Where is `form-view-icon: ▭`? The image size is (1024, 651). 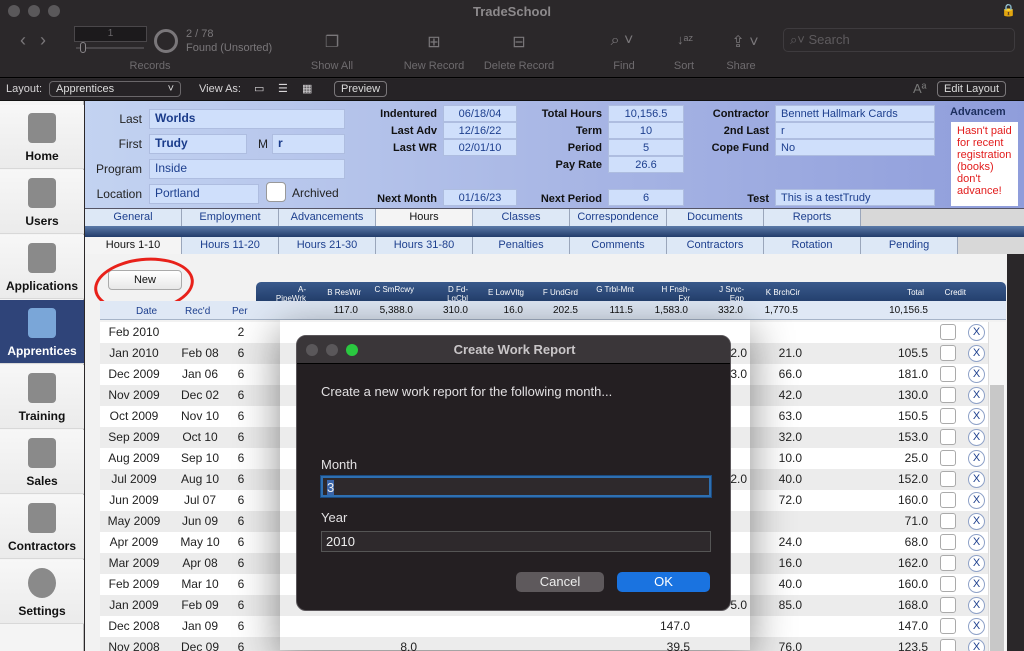 form-view-icon: ▭ is located at coordinates (259, 88).